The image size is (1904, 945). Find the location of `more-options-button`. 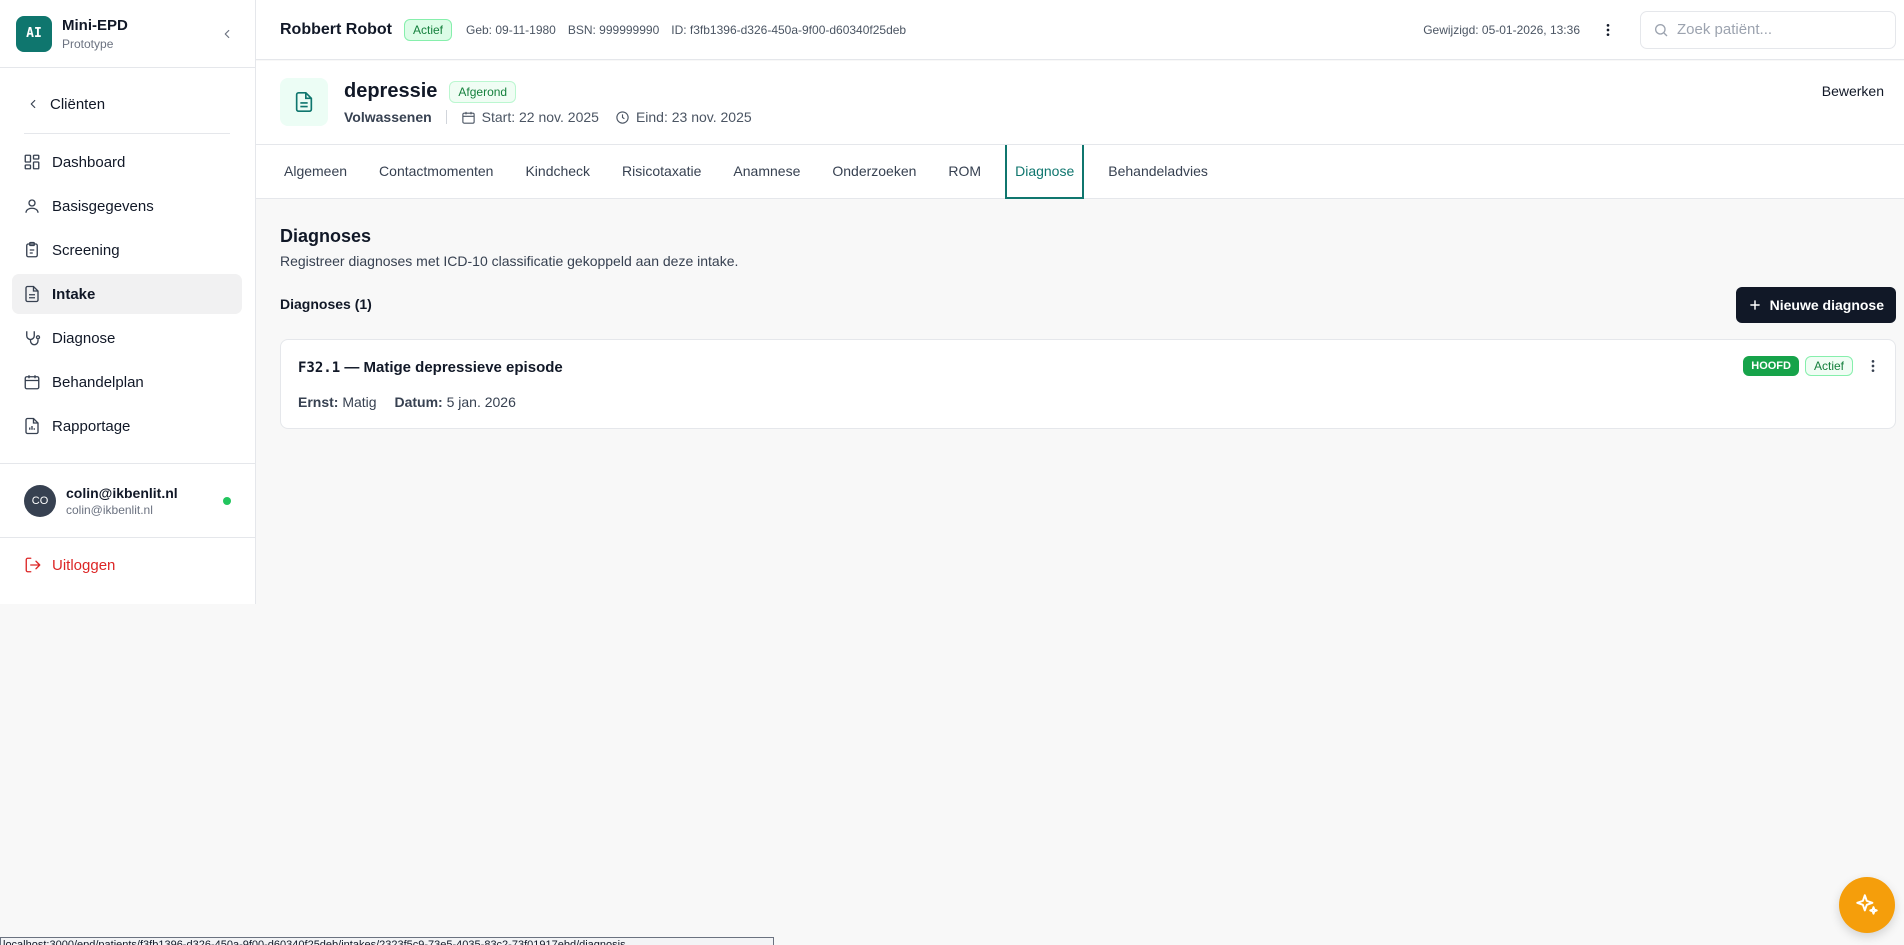

more-options-button is located at coordinates (1608, 30).